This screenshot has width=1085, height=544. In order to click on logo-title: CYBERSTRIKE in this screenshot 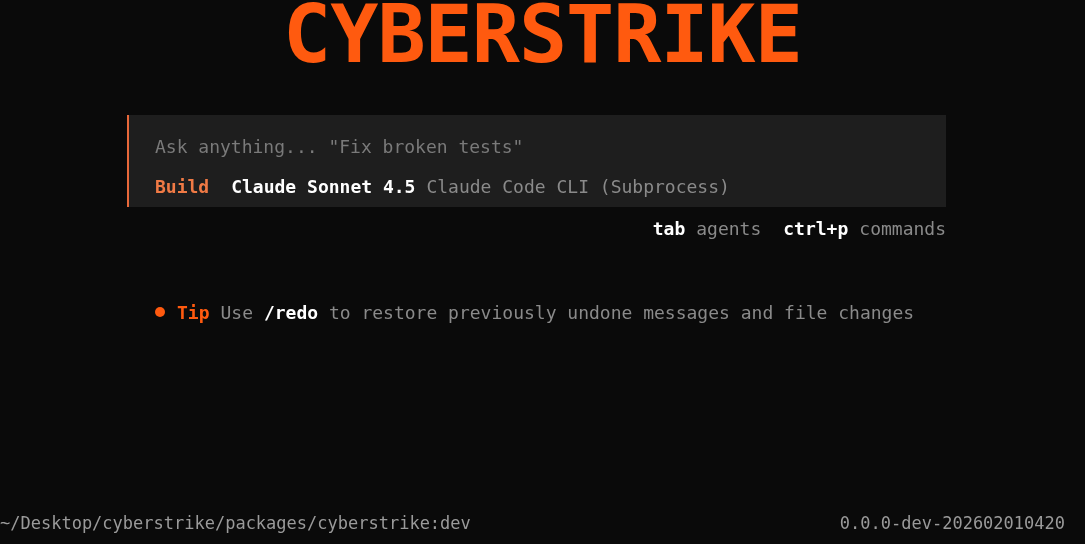, I will do `click(542, 35)`.